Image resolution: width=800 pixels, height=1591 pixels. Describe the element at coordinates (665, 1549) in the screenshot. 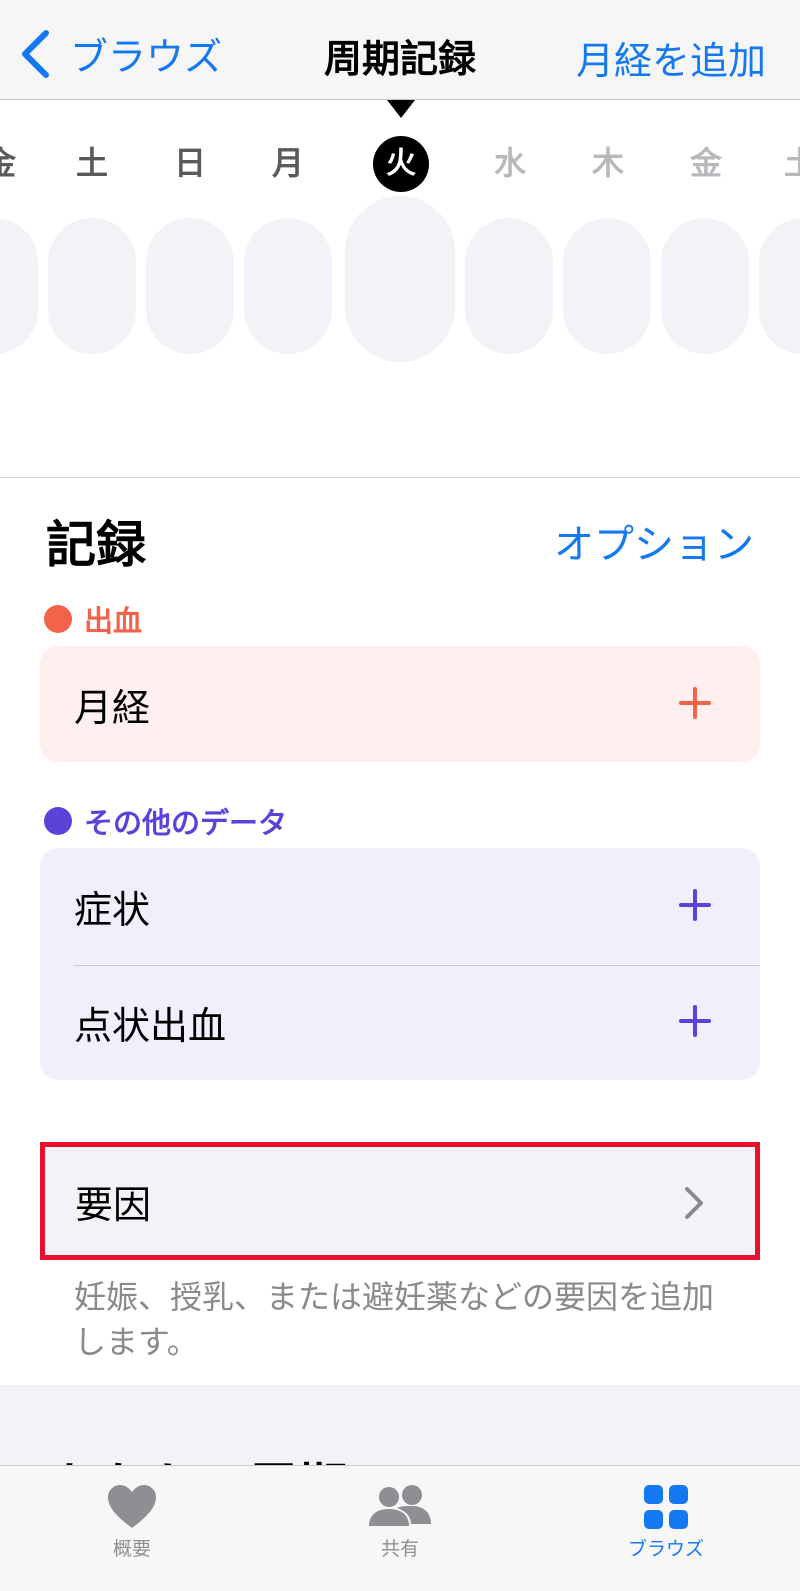

I see `tab-browse-label: ブラウズ` at that location.